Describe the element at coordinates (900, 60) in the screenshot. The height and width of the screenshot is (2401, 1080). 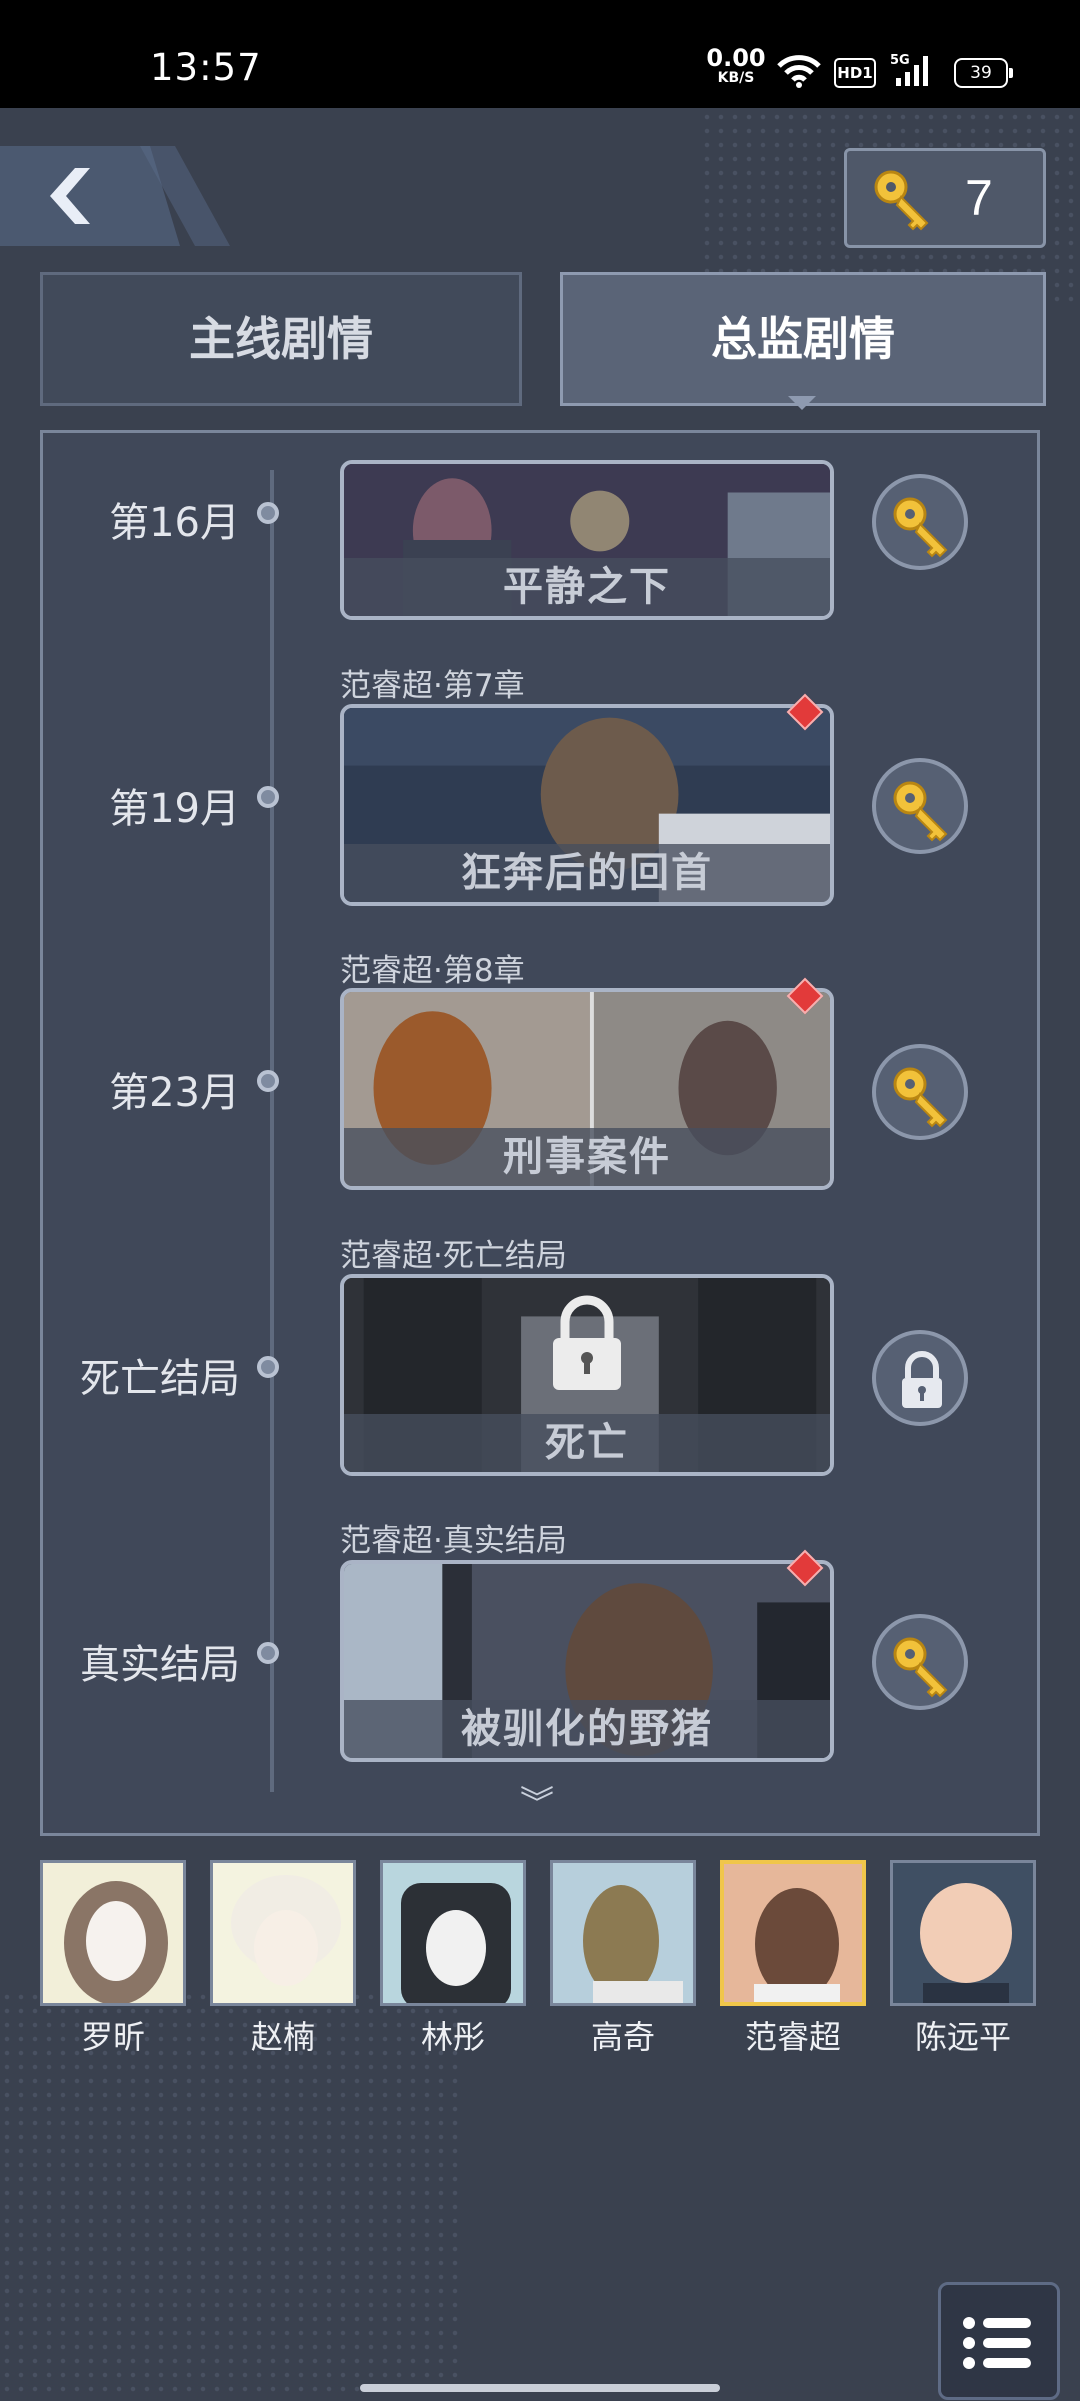
I see `signal-label: 5G` at that location.